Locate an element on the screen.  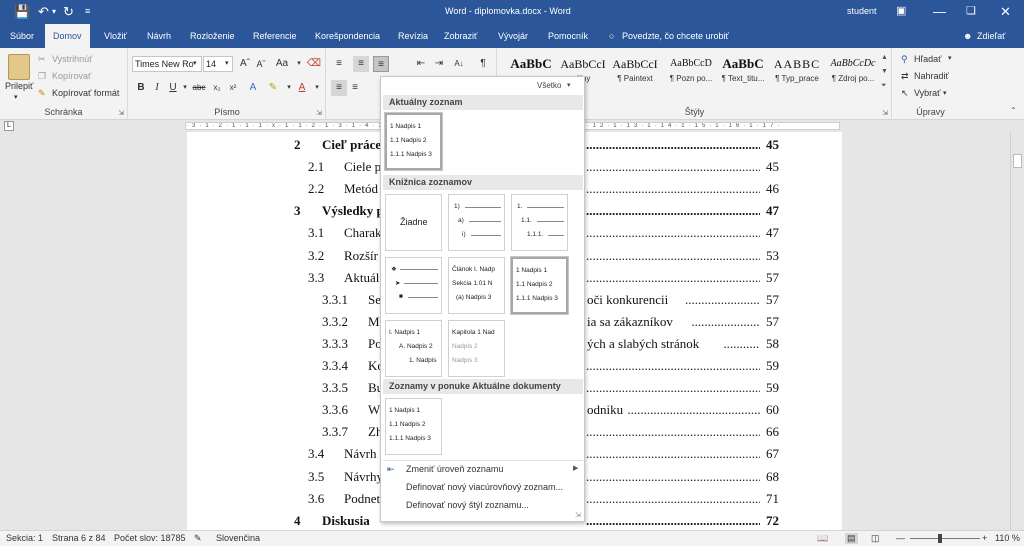
read-mode-icon: 📖 is located at coordinates (822, 538).